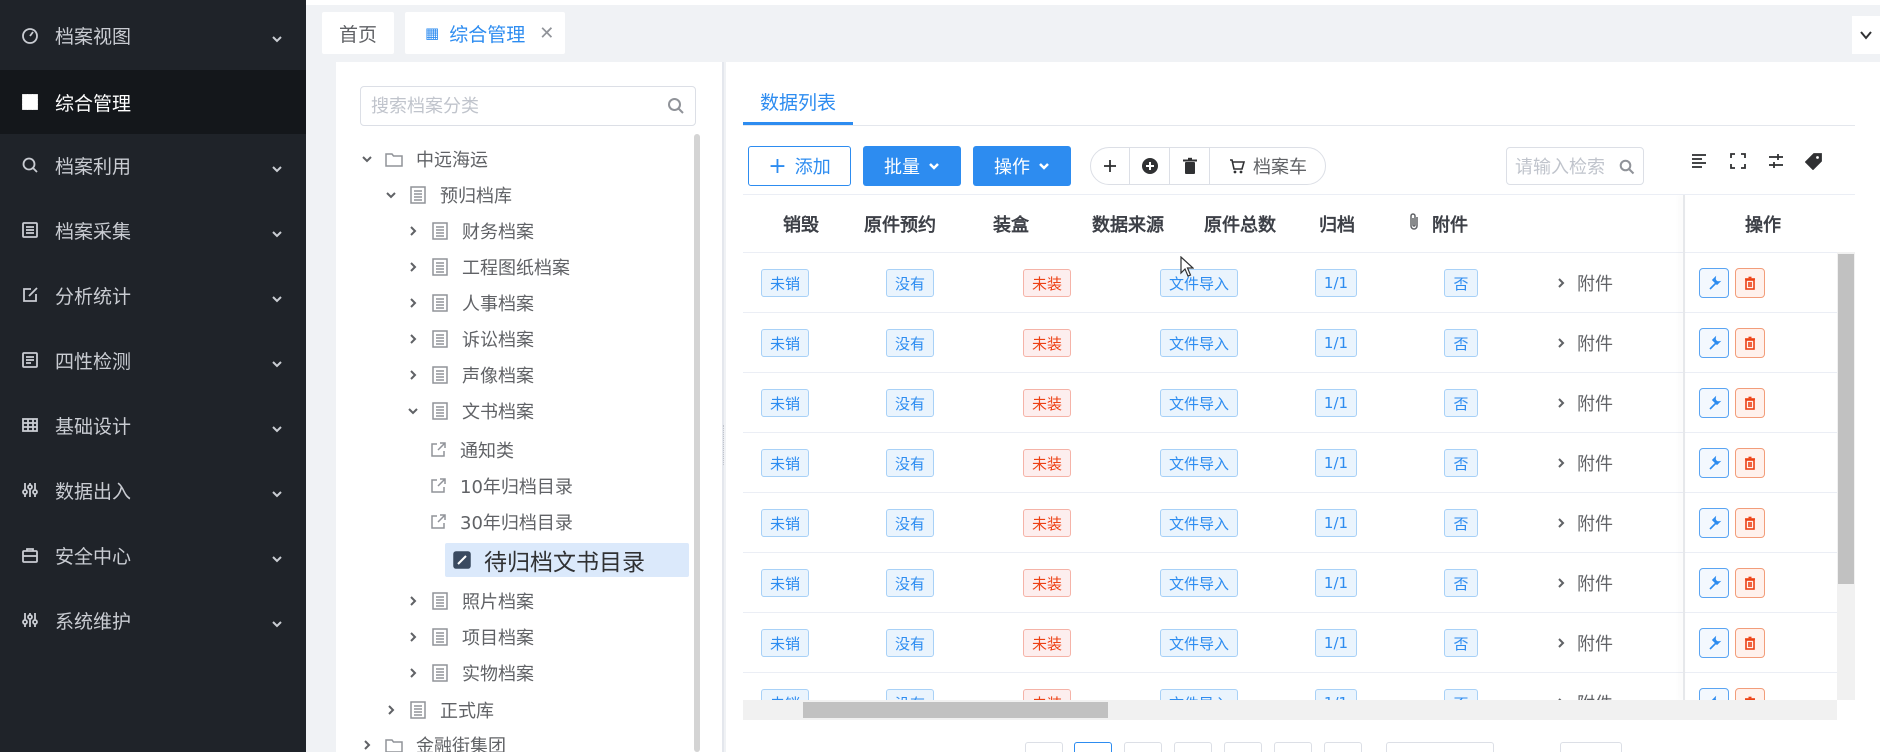 This screenshot has width=1880, height=752. I want to click on tree-node: 预归档库, so click(447, 195).